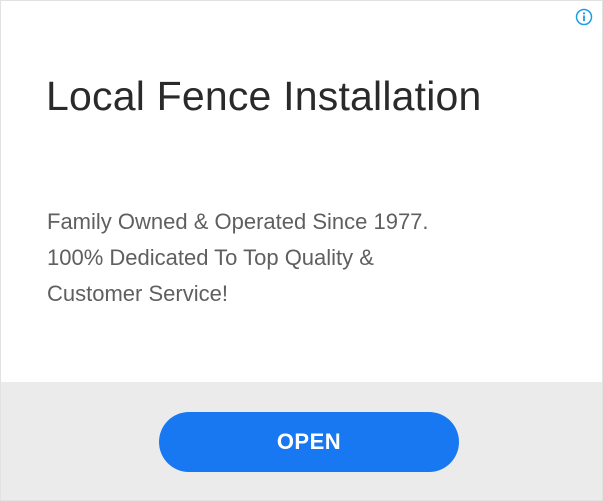 The width and height of the screenshot is (603, 501). What do you see at coordinates (309, 442) in the screenshot?
I see `open-button: OPEN` at bounding box center [309, 442].